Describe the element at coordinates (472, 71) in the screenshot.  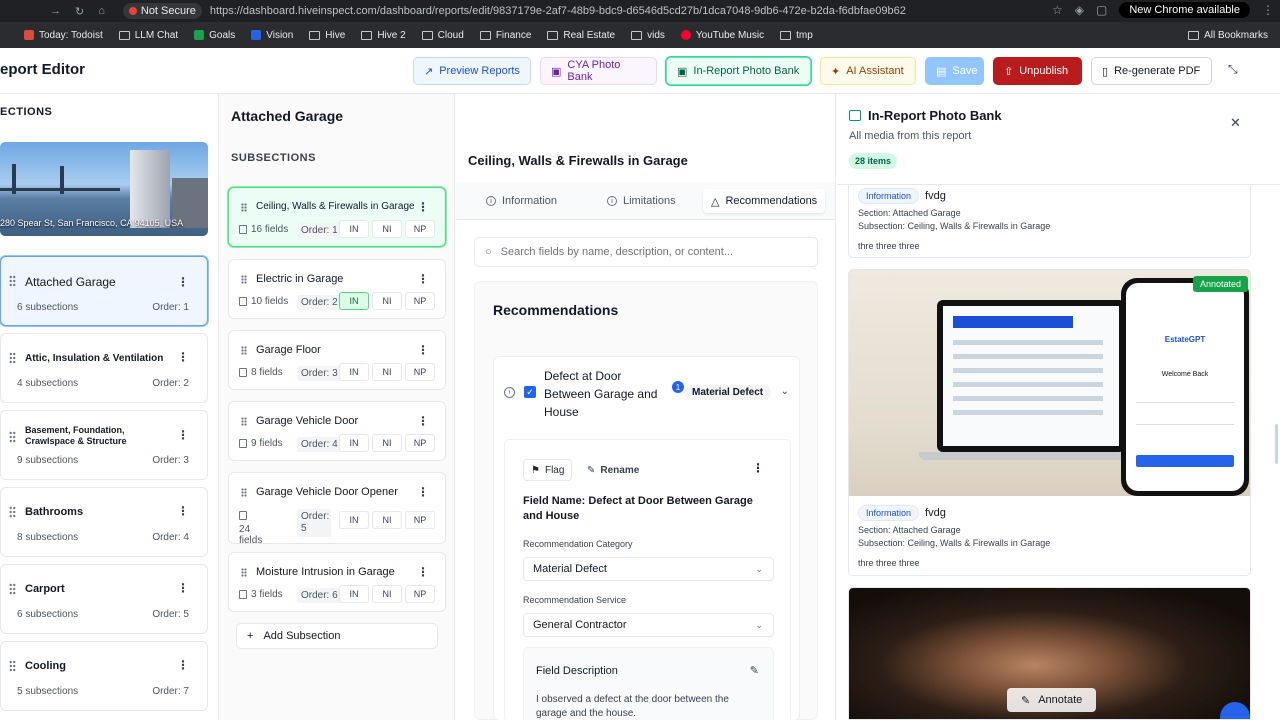
I see `preview-reports-button: ↗ Preview Reports` at that location.